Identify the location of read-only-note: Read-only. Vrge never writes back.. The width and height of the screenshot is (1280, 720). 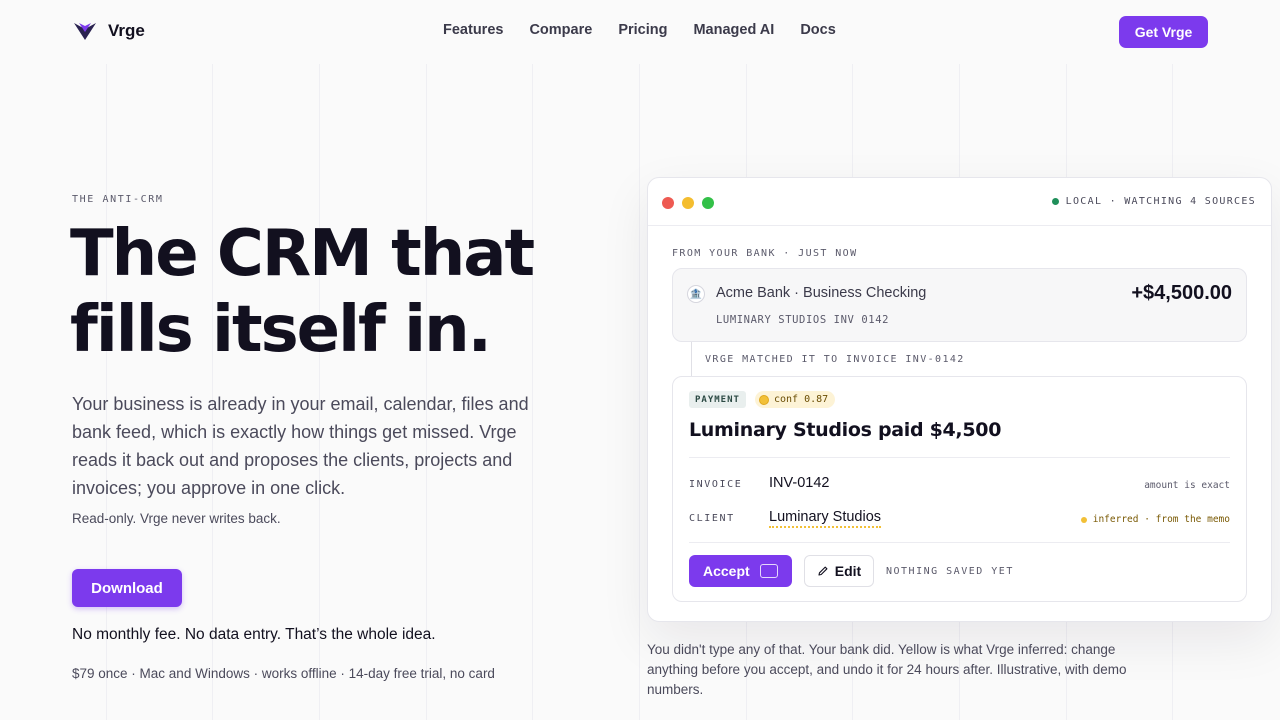
(176, 518).